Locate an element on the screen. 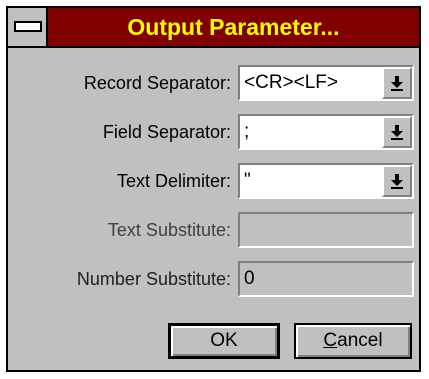  text-delimiter-row: Text Delimiter: " is located at coordinates (213, 181).